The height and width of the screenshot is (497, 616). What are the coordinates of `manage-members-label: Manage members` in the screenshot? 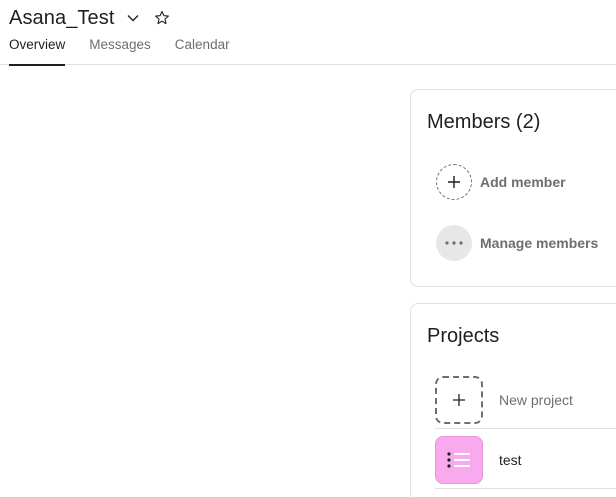 It's located at (539, 243).